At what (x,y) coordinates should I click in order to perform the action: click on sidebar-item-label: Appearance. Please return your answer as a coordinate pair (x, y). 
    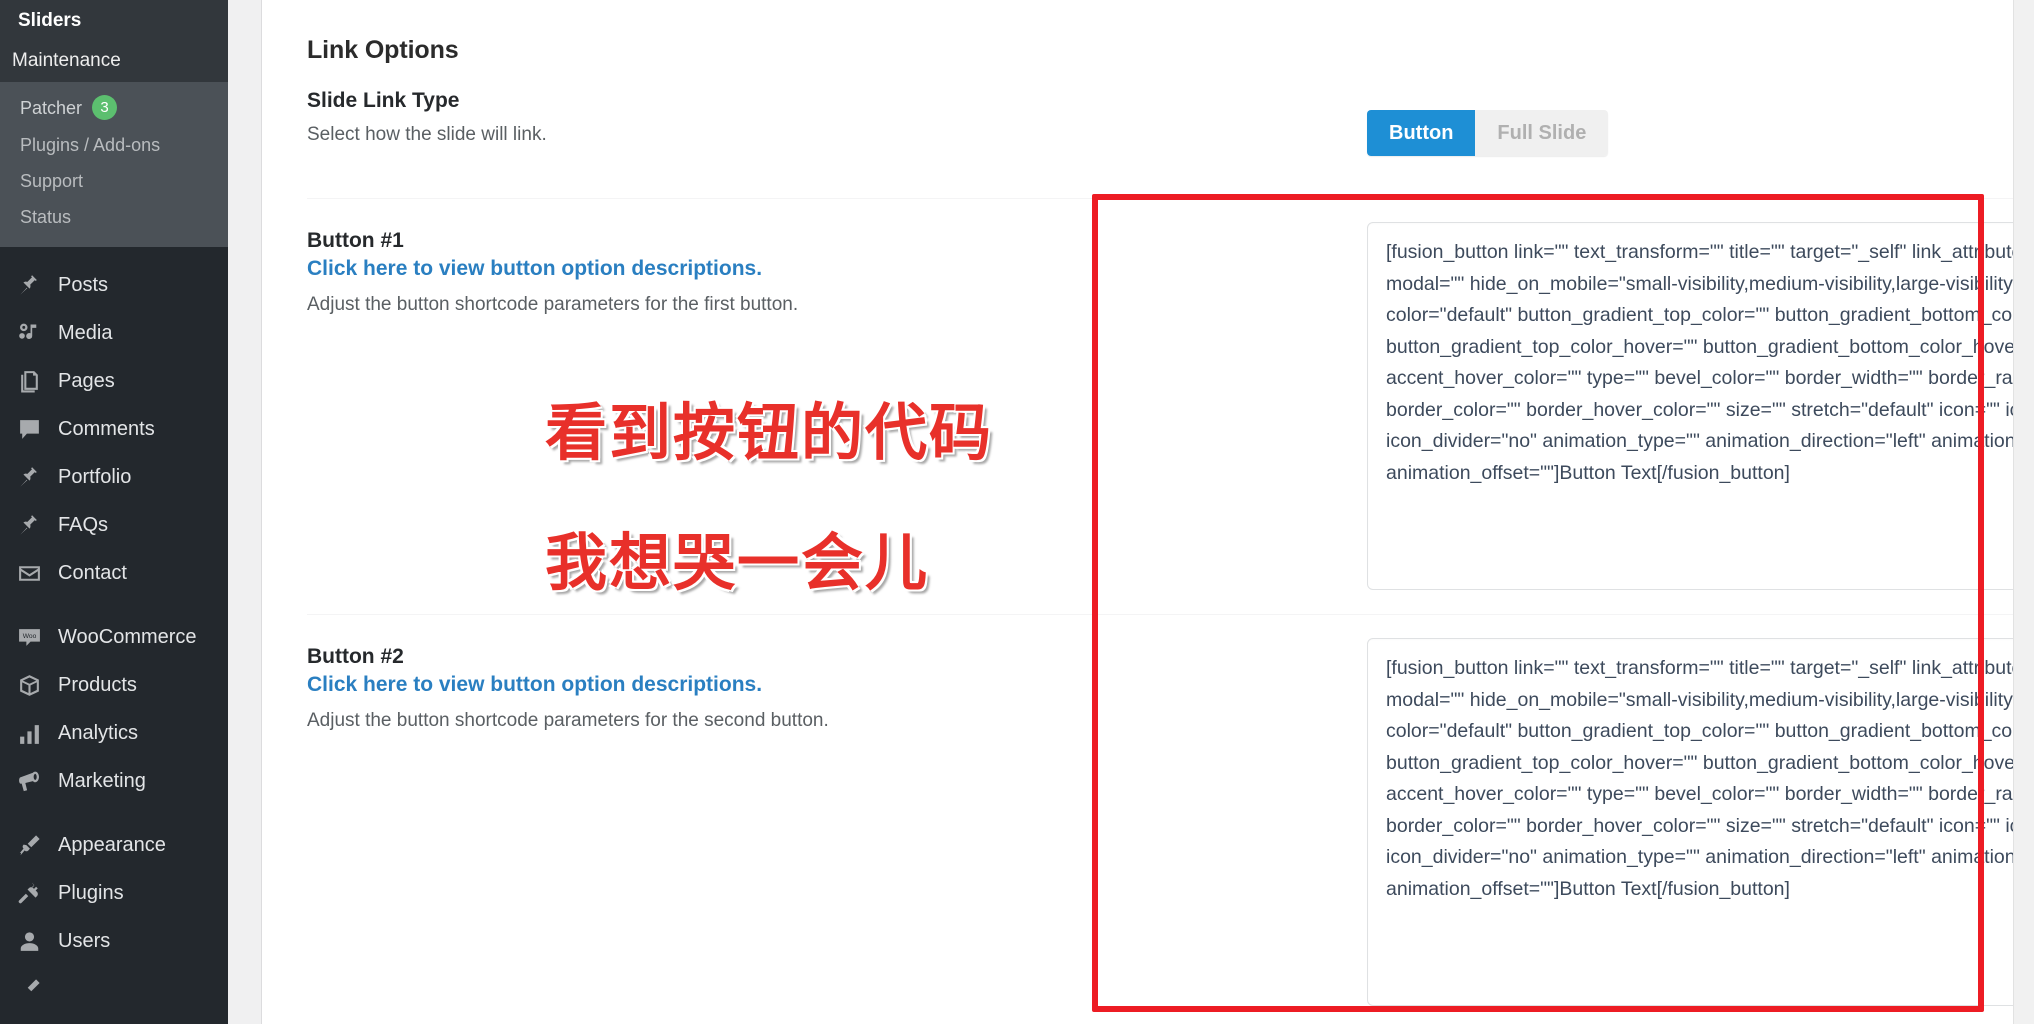
    Looking at the image, I should click on (112, 845).